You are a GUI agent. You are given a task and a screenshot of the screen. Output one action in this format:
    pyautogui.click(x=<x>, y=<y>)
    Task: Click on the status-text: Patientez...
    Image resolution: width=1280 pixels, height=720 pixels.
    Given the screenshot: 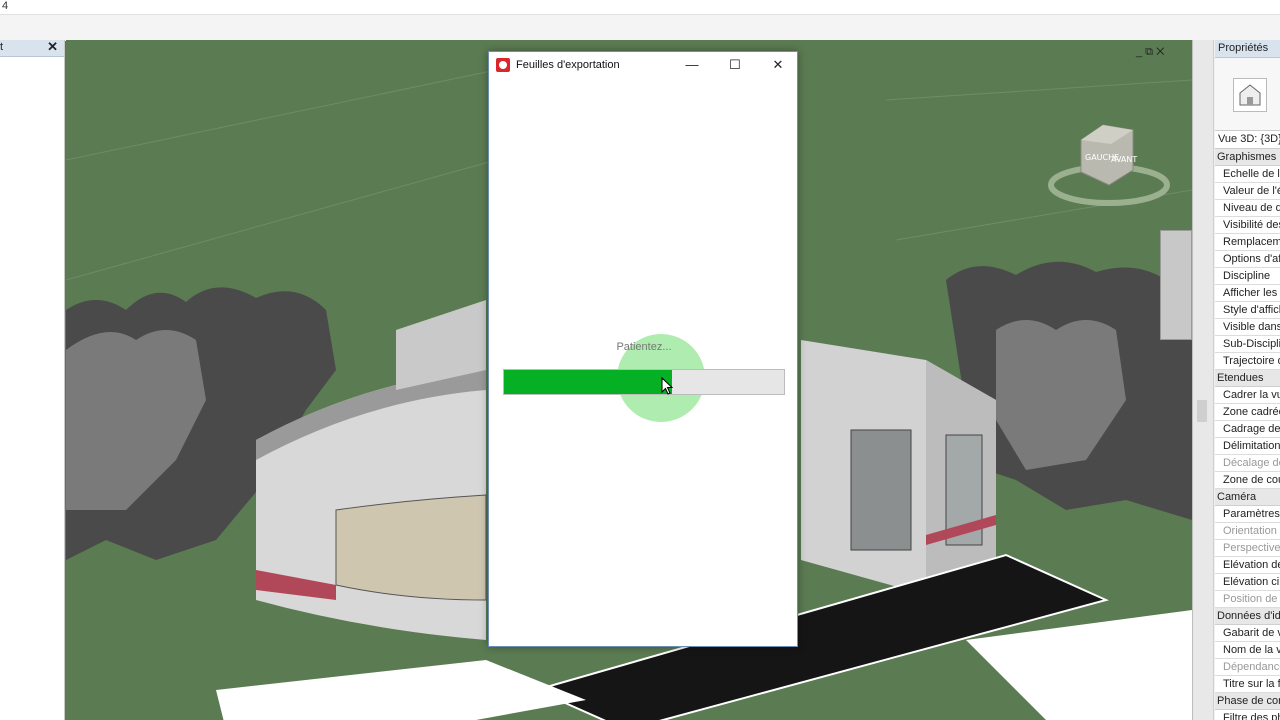 What is the action you would take?
    pyautogui.click(x=644, y=347)
    